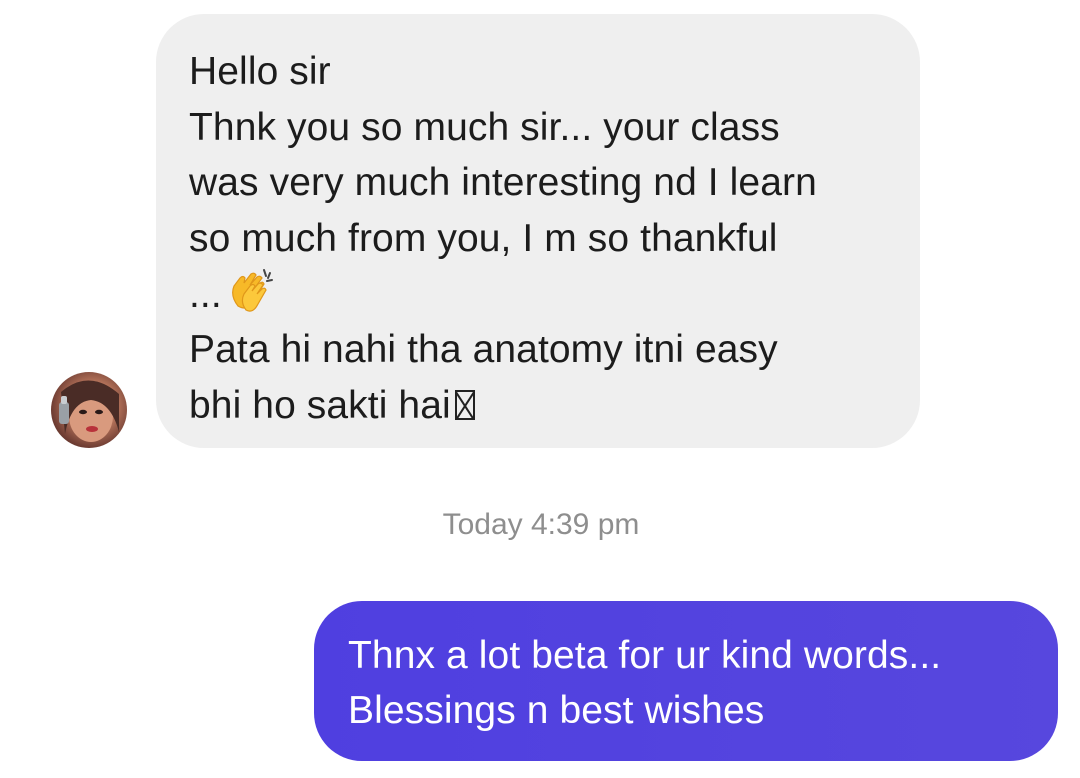  I want to click on user-avatar-icon, so click(89, 410).